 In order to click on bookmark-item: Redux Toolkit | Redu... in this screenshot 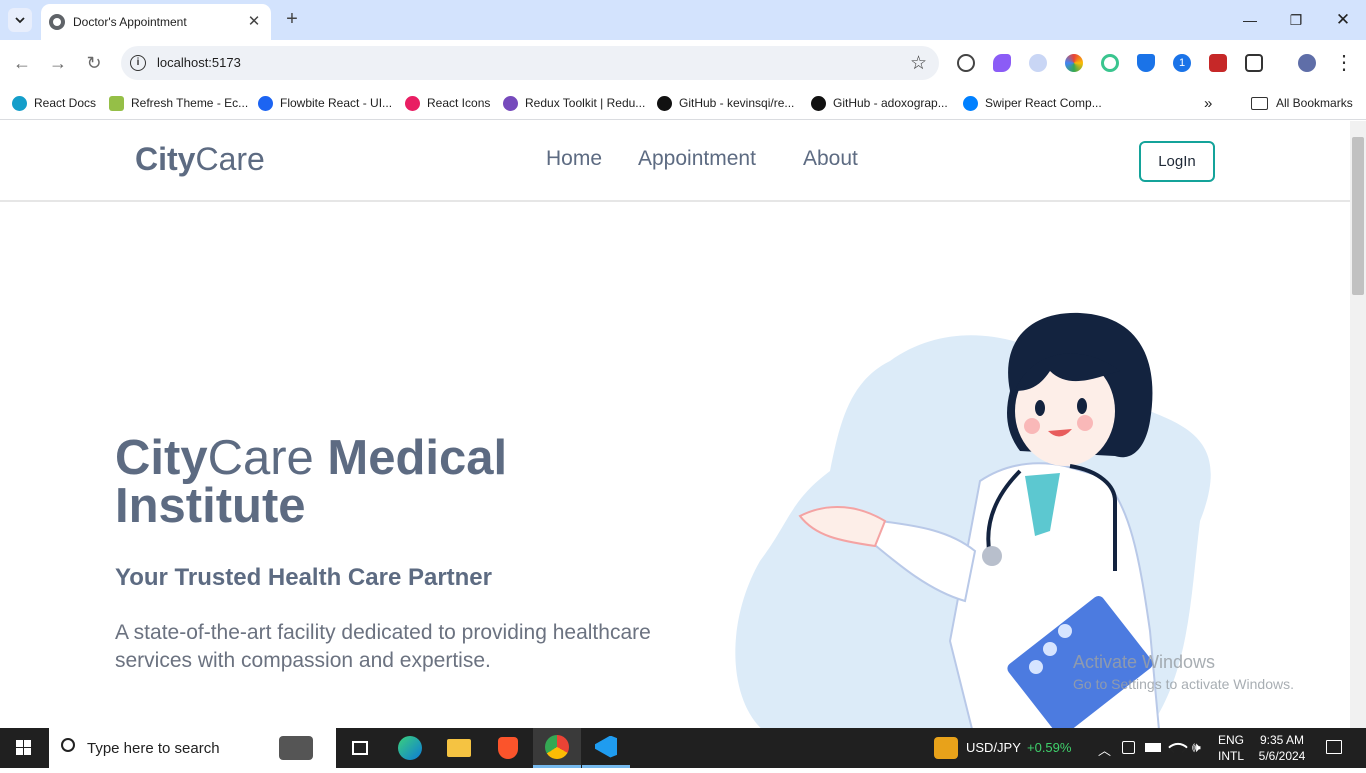, I will do `click(574, 103)`.